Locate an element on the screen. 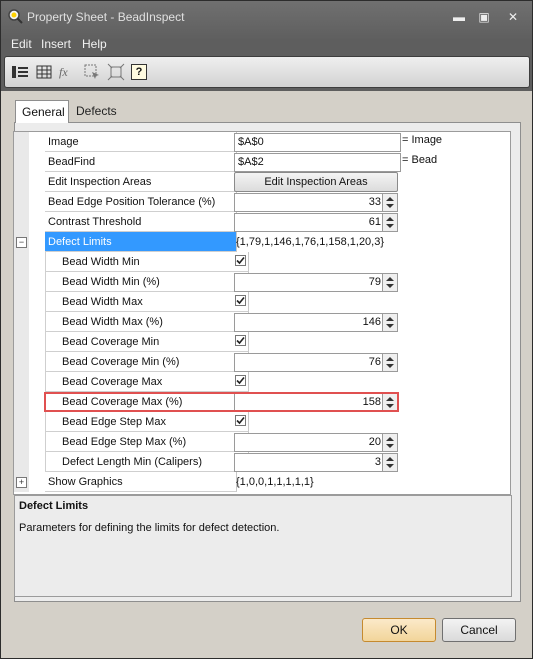 The width and height of the screenshot is (533, 659). property-label: Bead Coverage Max (%) is located at coordinates (147, 402).